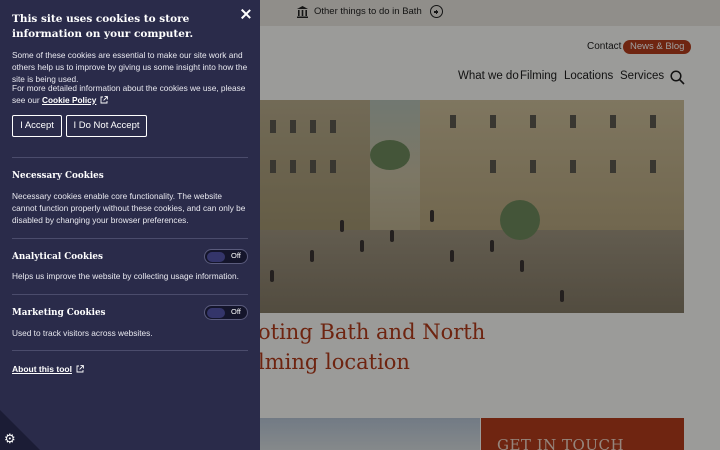 Image resolution: width=720 pixels, height=450 pixels. I want to click on marketing-cookies-text: Used to track visitors across websites., so click(82, 333).